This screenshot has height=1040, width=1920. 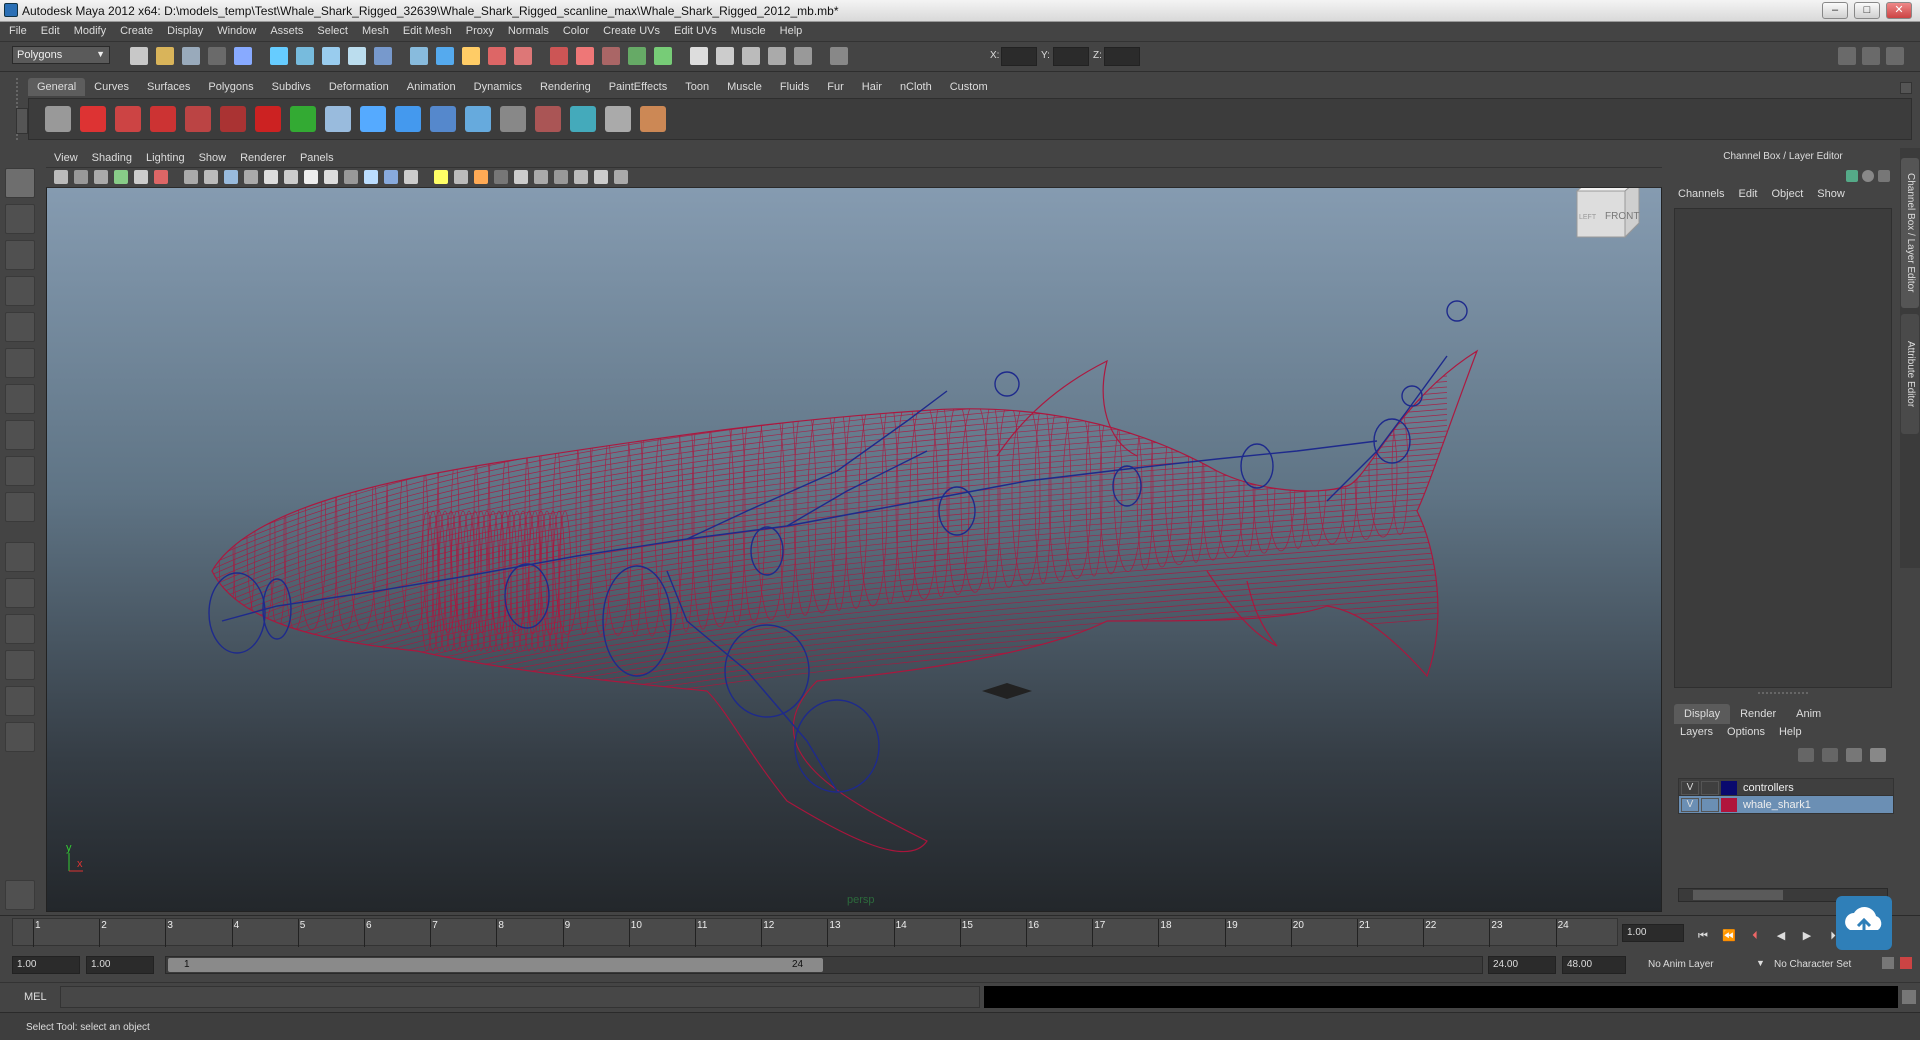 I want to click on animation-prefs-icon, so click(x=1906, y=963).